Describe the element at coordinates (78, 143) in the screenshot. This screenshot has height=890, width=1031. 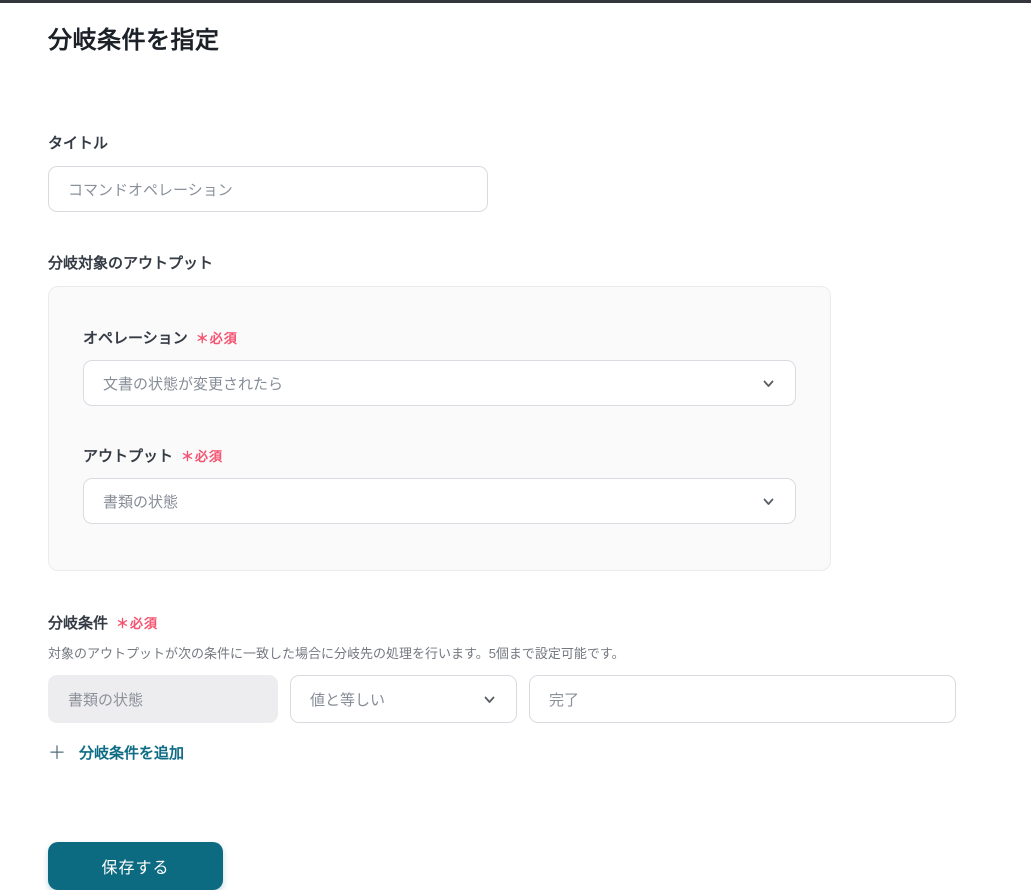
I see `title-label-text: タイトル` at that location.